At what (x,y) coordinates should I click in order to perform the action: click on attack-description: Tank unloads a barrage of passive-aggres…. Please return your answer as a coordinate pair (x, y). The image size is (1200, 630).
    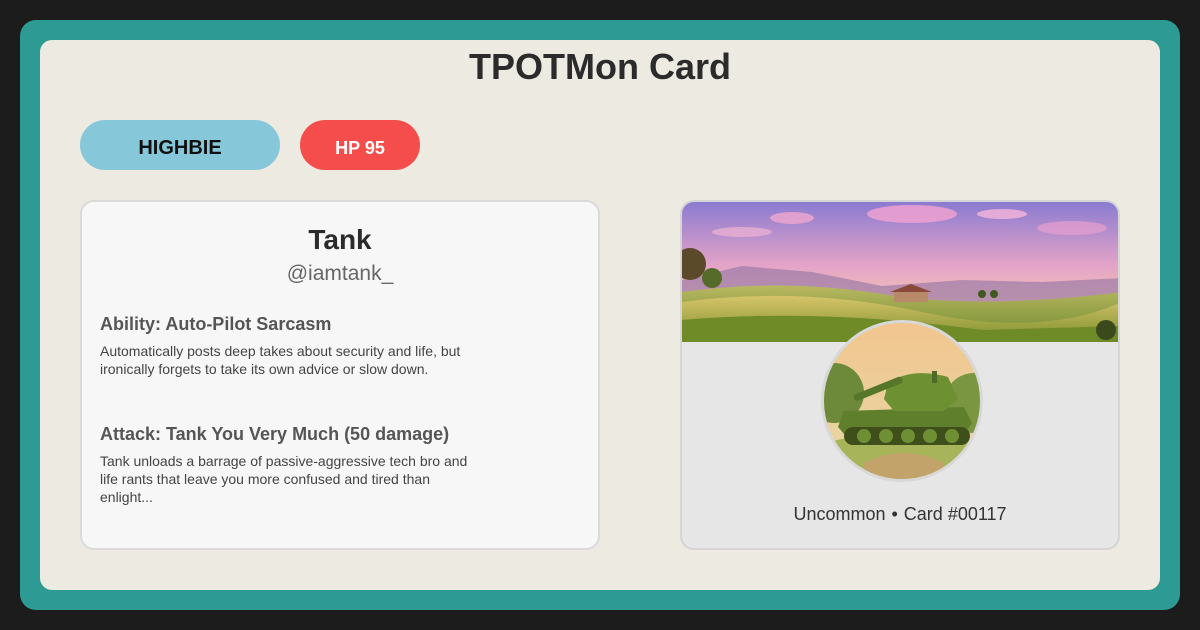
    Looking at the image, I should click on (284, 479).